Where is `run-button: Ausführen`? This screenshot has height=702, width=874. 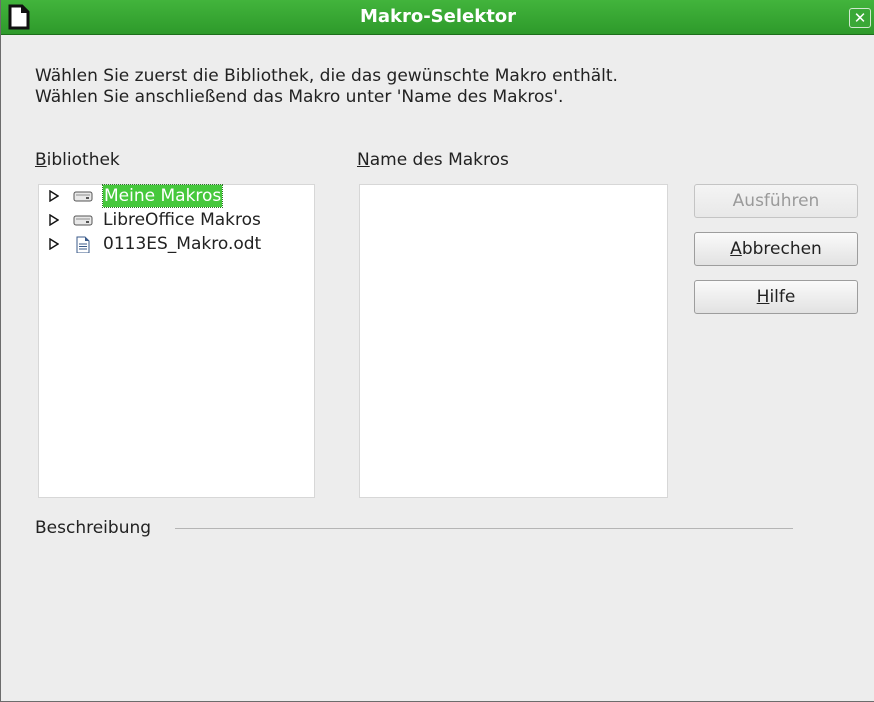 run-button: Ausführen is located at coordinates (776, 201).